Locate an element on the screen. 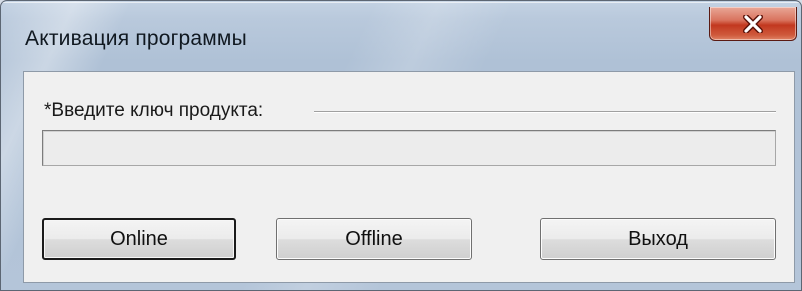  offline-button: Offline is located at coordinates (374, 239).